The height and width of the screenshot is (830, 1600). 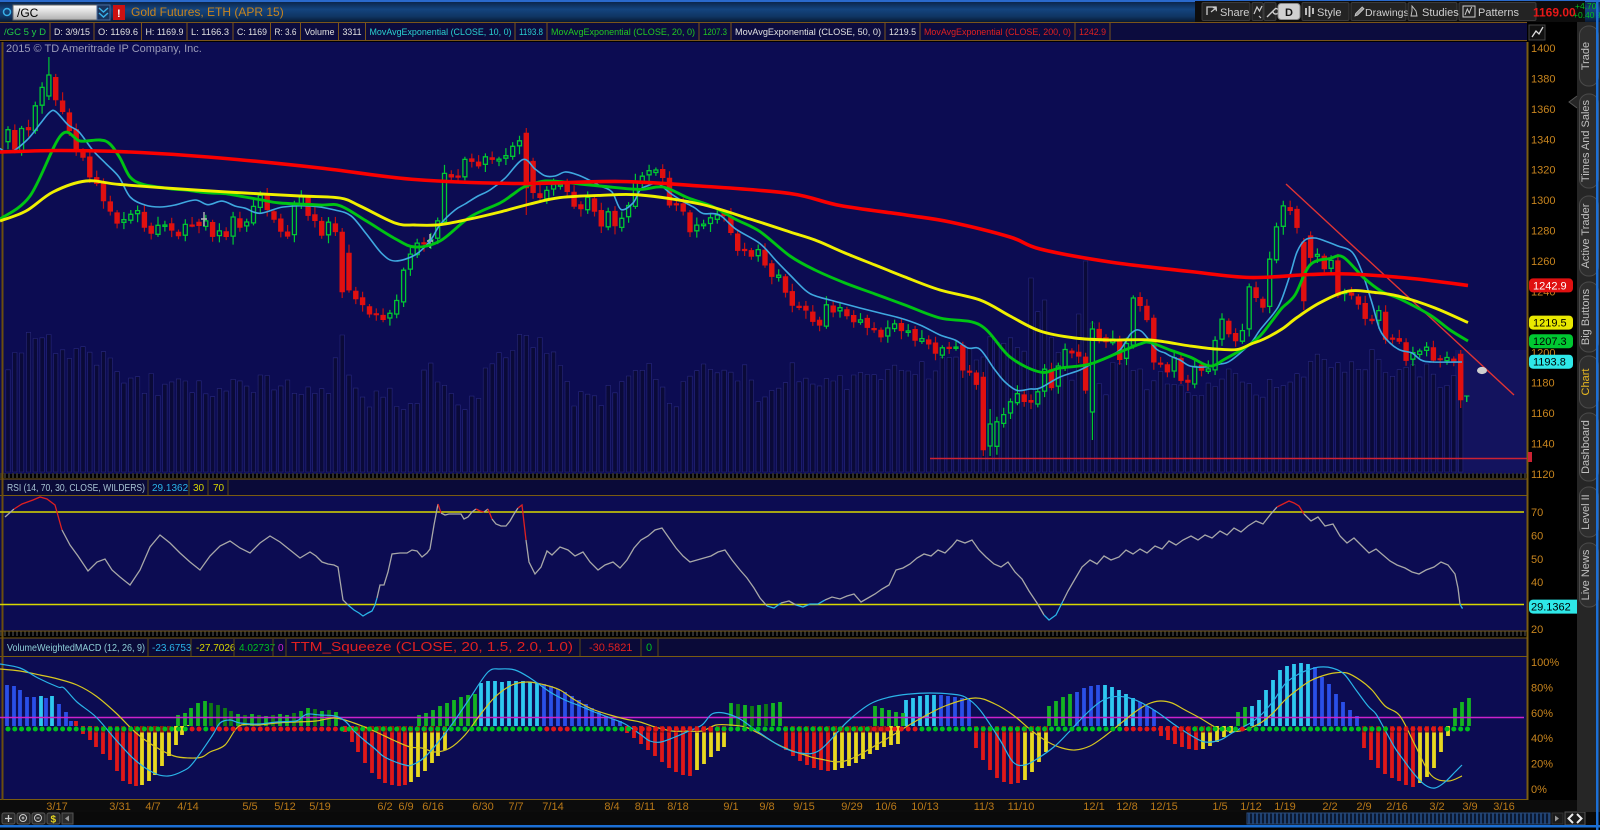 I want to click on svg-text: Level II, so click(x=1586, y=511).